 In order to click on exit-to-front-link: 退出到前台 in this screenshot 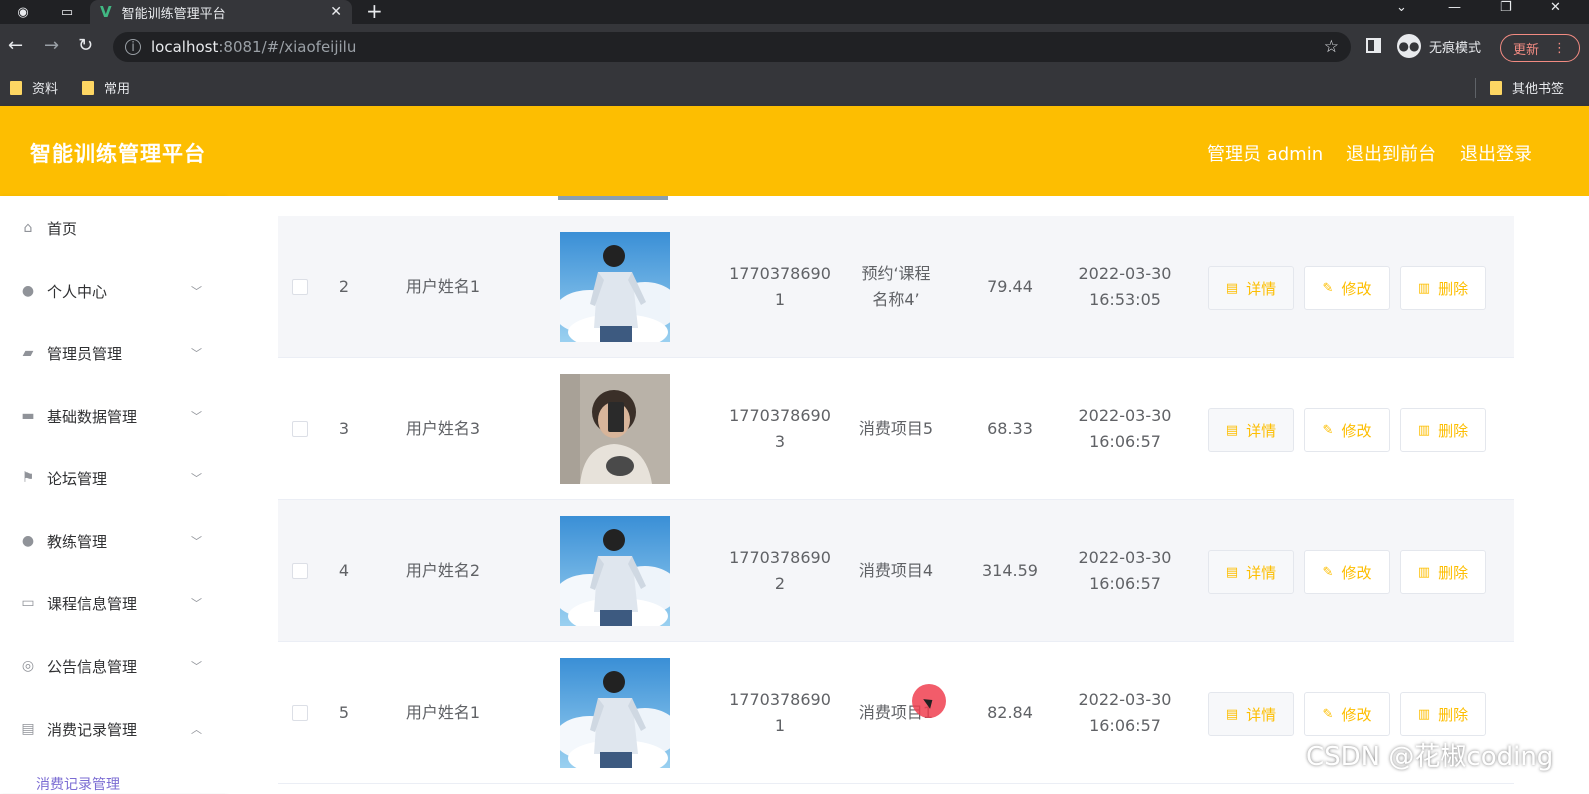, I will do `click(1391, 153)`.